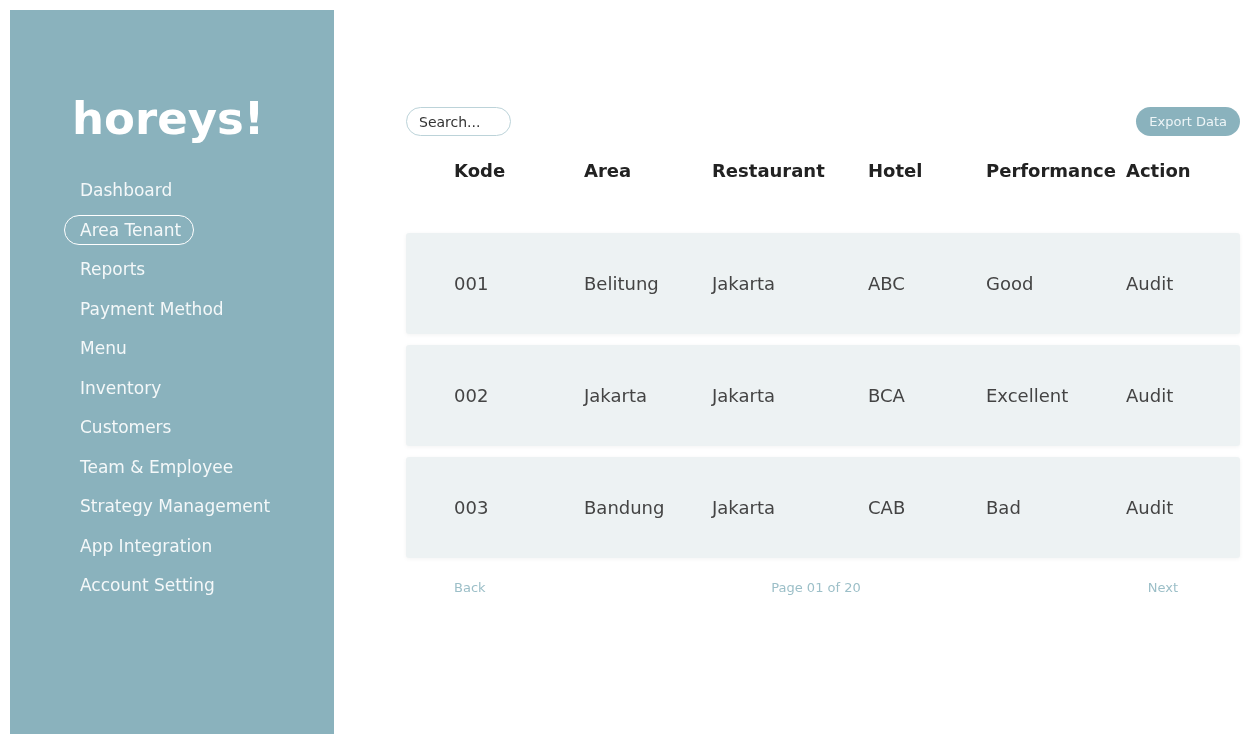  What do you see at coordinates (887, 507) in the screenshot?
I see `table-cell-text: CAB` at bounding box center [887, 507].